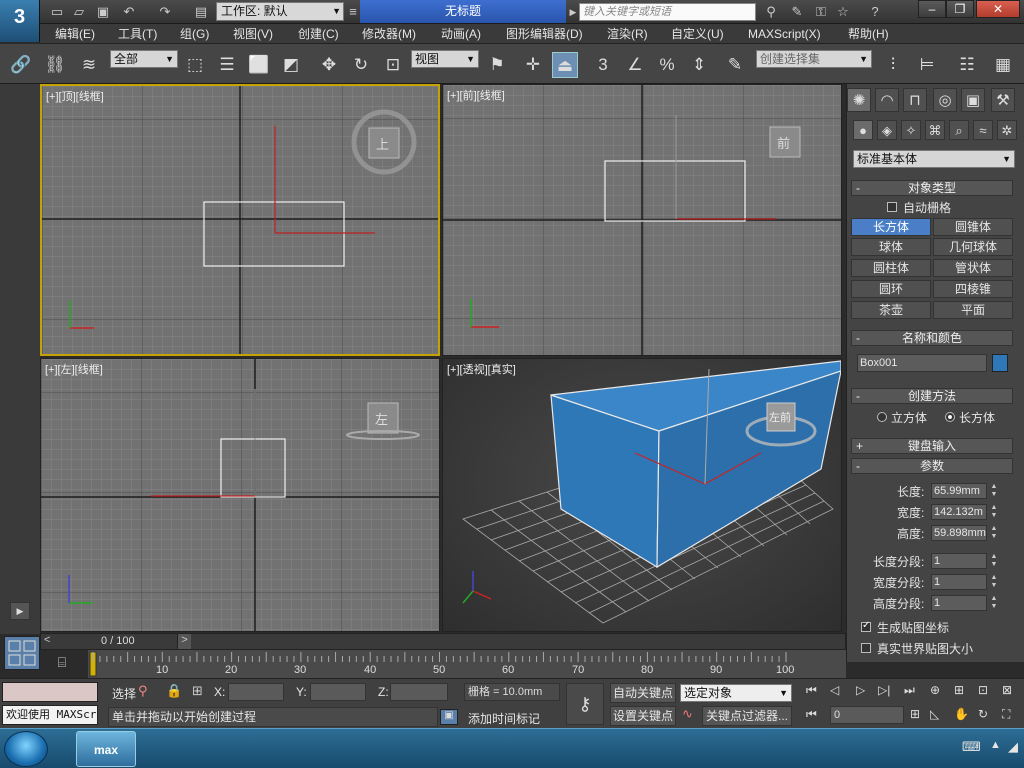 Image resolution: width=1024 pixels, height=768 pixels. I want to click on viewport-front: [+][前][线框] 前, so click(642, 220).